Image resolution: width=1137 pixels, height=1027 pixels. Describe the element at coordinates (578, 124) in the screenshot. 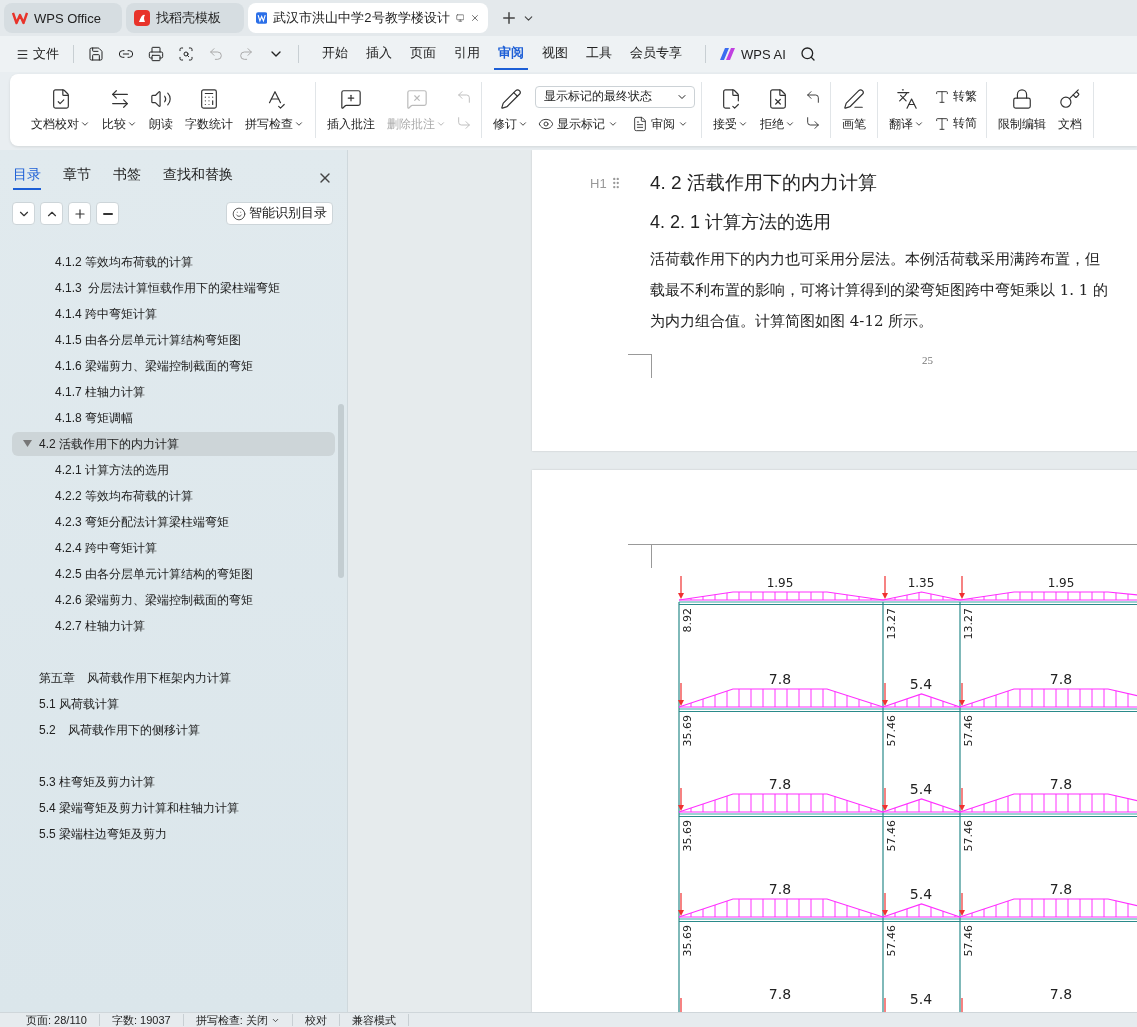

I see `ribbon-small-button: 显示标记` at that location.